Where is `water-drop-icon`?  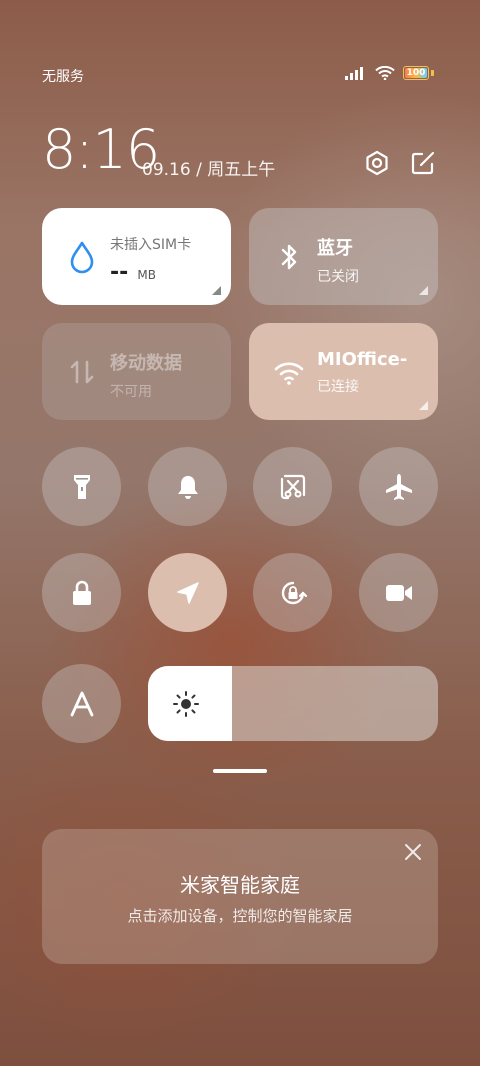 water-drop-icon is located at coordinates (82, 257).